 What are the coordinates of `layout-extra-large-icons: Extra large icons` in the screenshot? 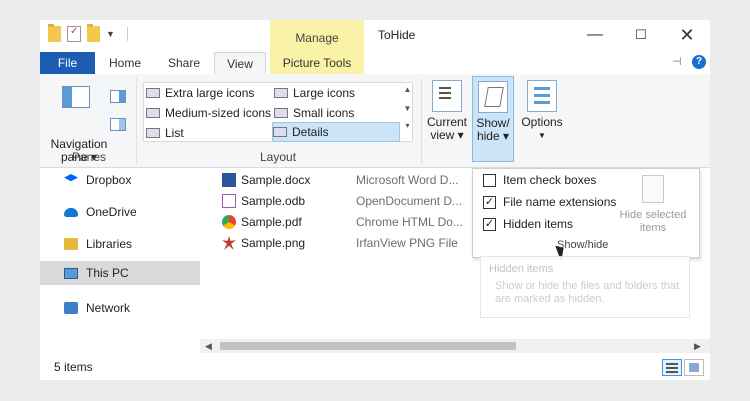 It's located at (200, 93).